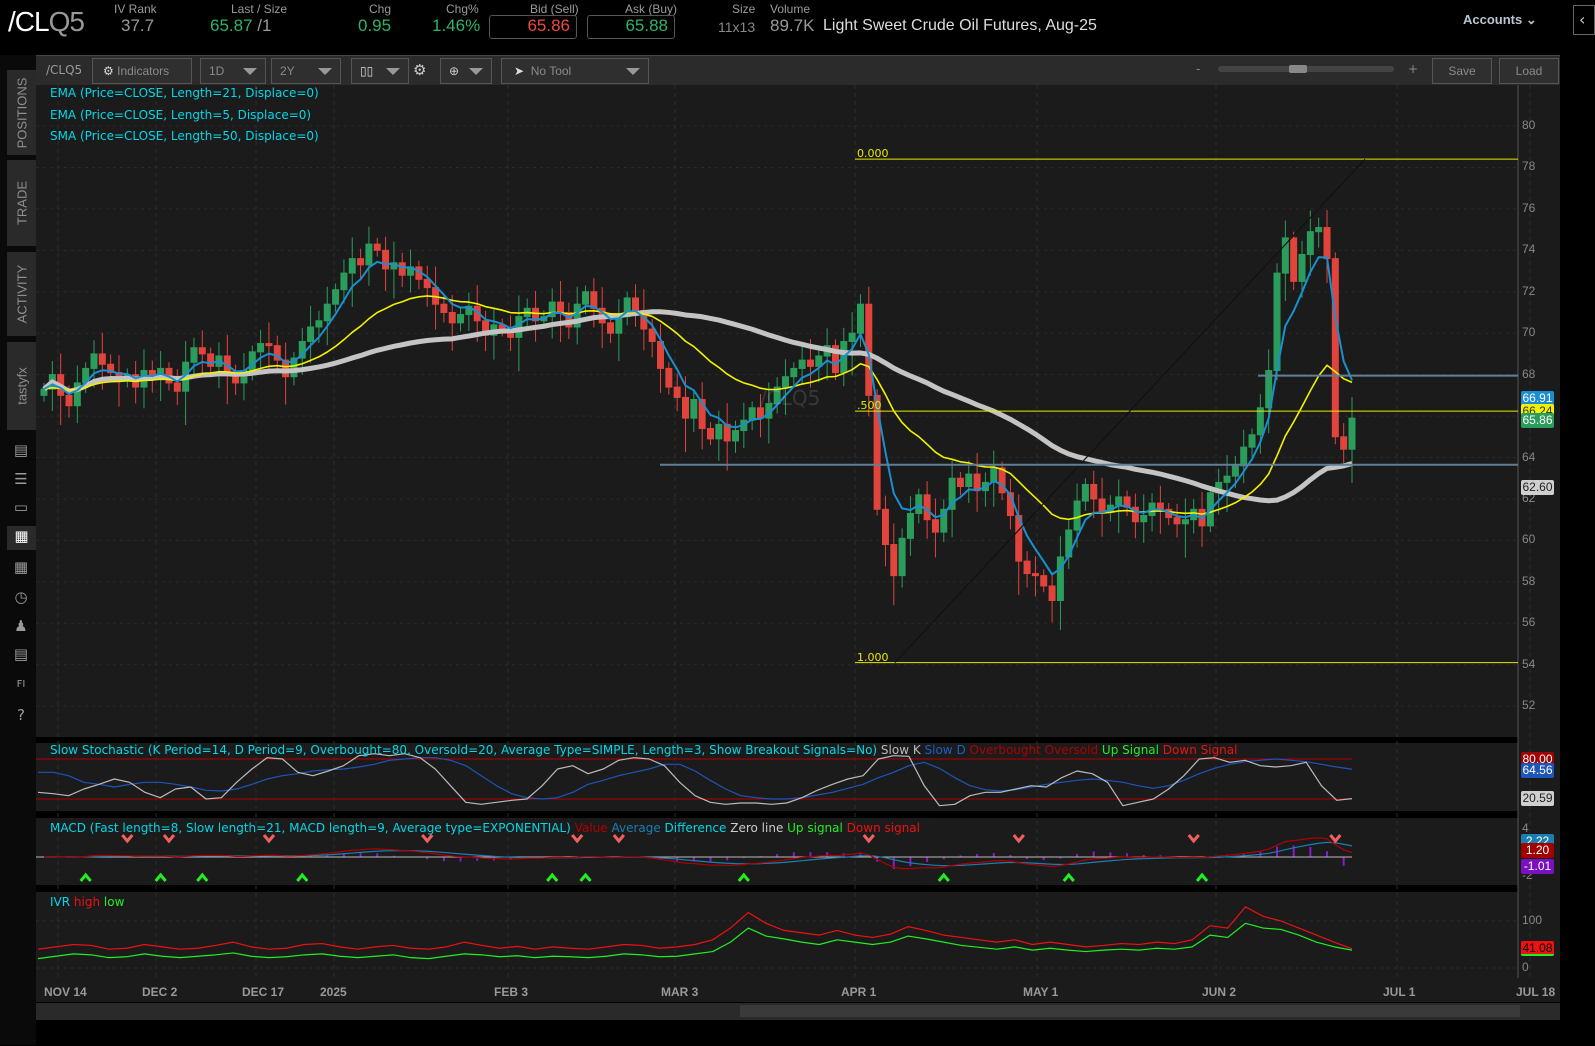 The height and width of the screenshot is (1046, 1595). What do you see at coordinates (184, 93) in the screenshot?
I see `study-ema21-label: EMA (Price=CLOSE, Length=21, Displace=0)` at bounding box center [184, 93].